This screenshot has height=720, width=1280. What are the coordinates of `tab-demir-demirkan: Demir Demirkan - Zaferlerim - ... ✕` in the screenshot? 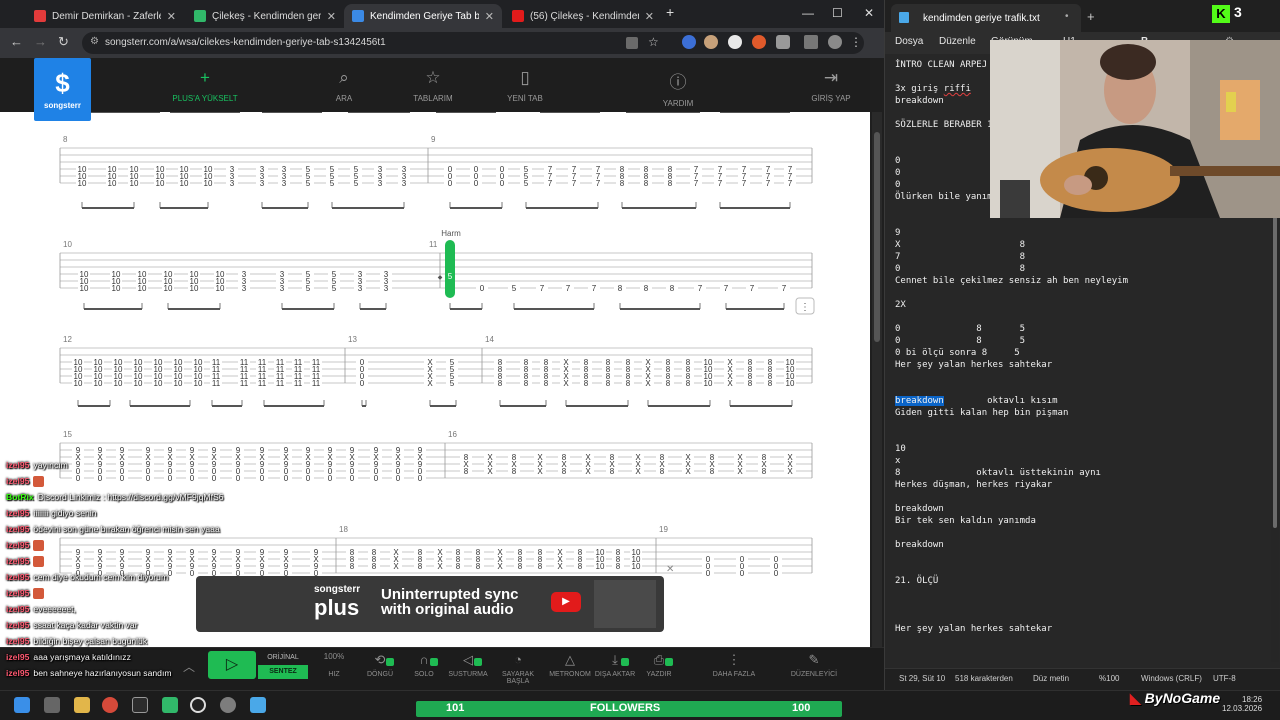 It's located at (105, 16).